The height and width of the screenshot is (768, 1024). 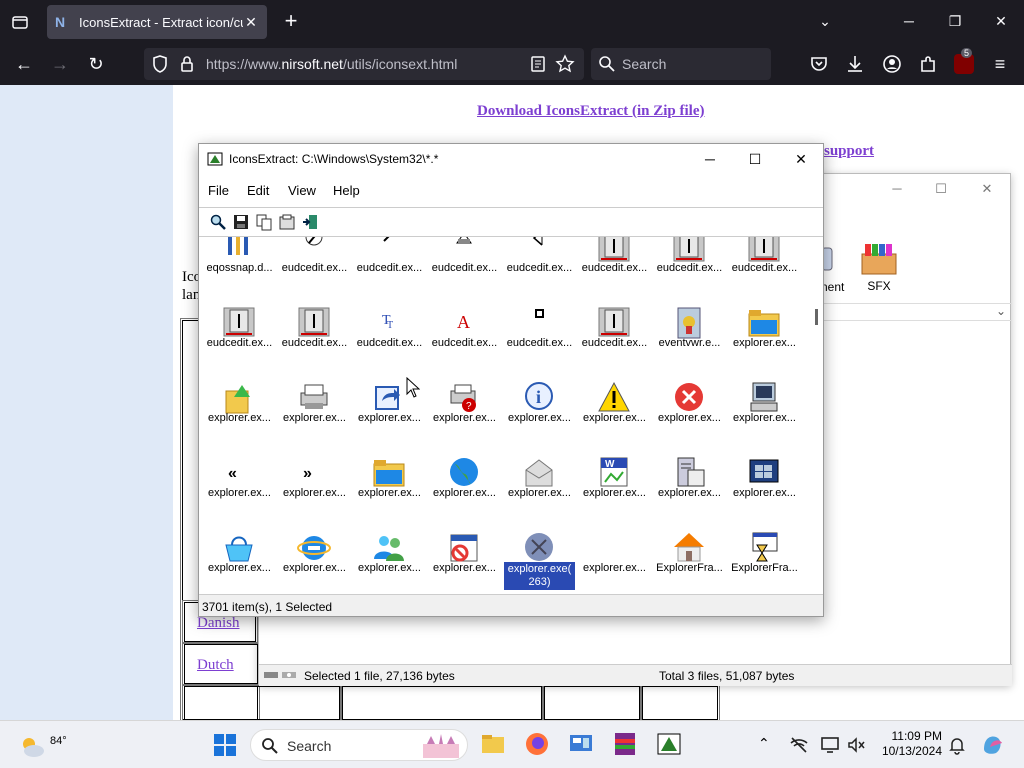 I want to click on copilot-icon, so click(x=993, y=744).